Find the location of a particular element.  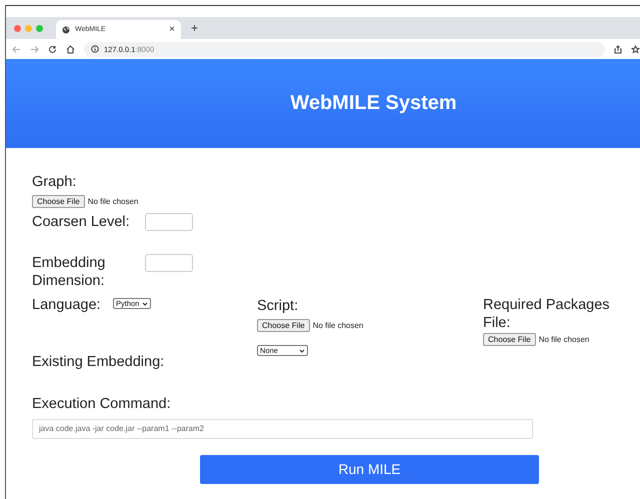

minimize-window-icon is located at coordinates (28, 28).